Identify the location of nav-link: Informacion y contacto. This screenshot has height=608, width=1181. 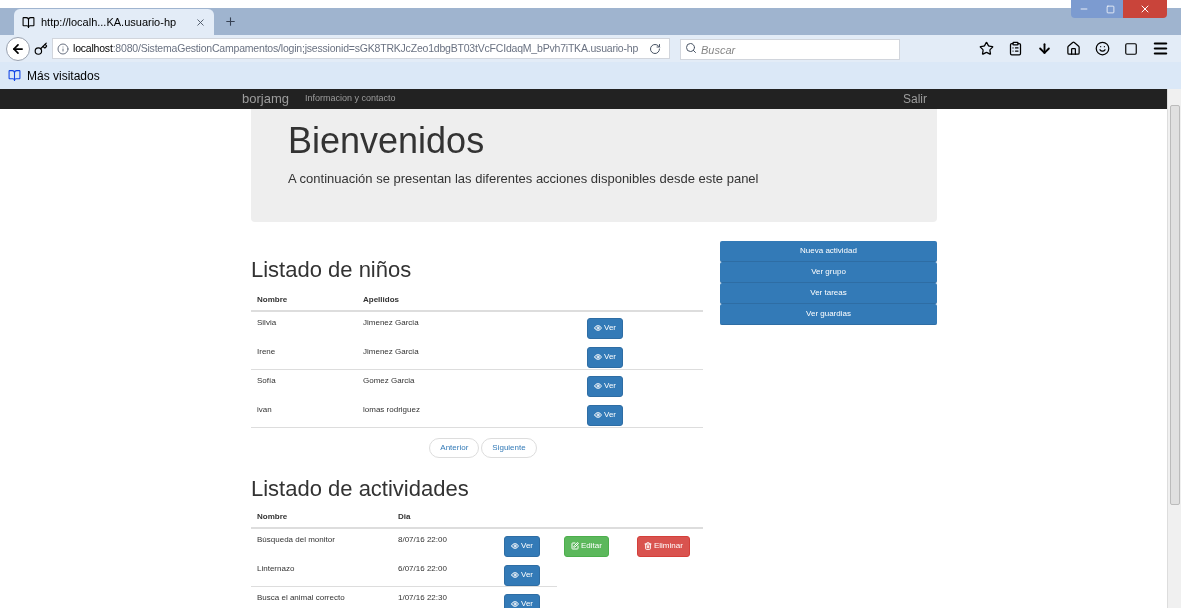
(350, 99).